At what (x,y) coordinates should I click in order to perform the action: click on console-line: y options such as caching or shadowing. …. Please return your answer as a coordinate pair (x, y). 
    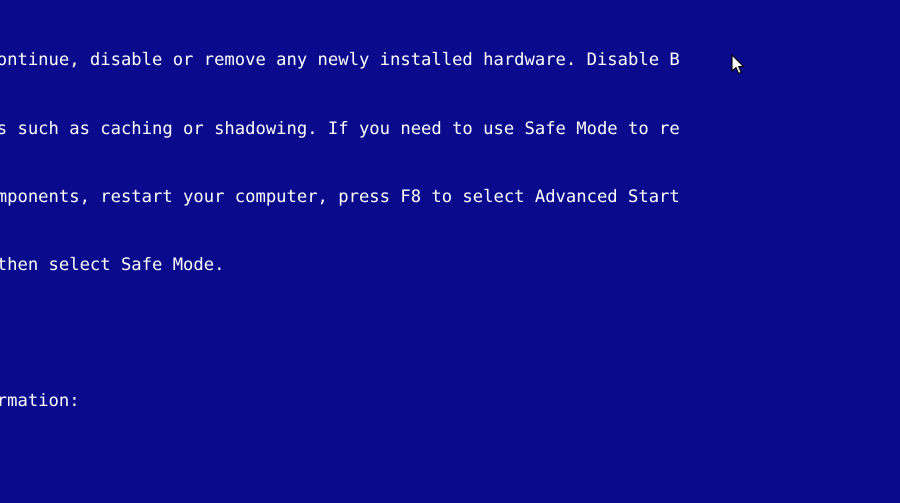
    Looking at the image, I should click on (340, 128).